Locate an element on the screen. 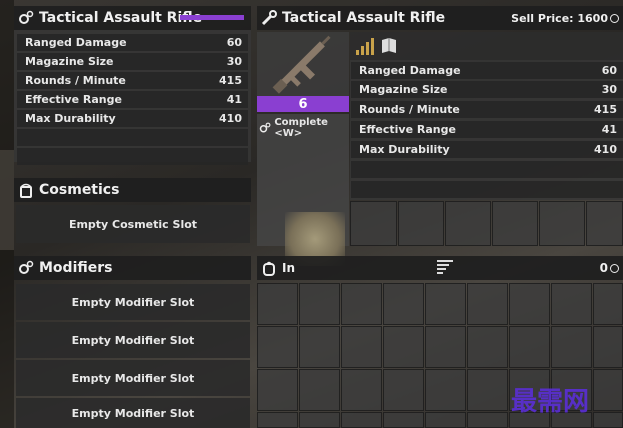 The image size is (623, 428). right-stat-row: Ranged Damage 60 is located at coordinates (487, 70).